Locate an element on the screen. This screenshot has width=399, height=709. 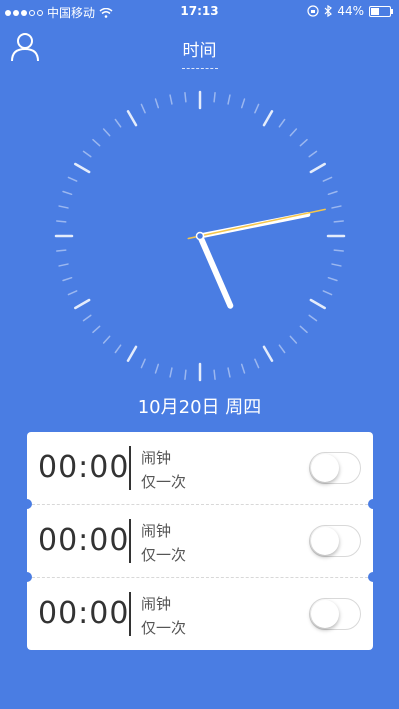
title-underline is located at coordinates (200, 68).